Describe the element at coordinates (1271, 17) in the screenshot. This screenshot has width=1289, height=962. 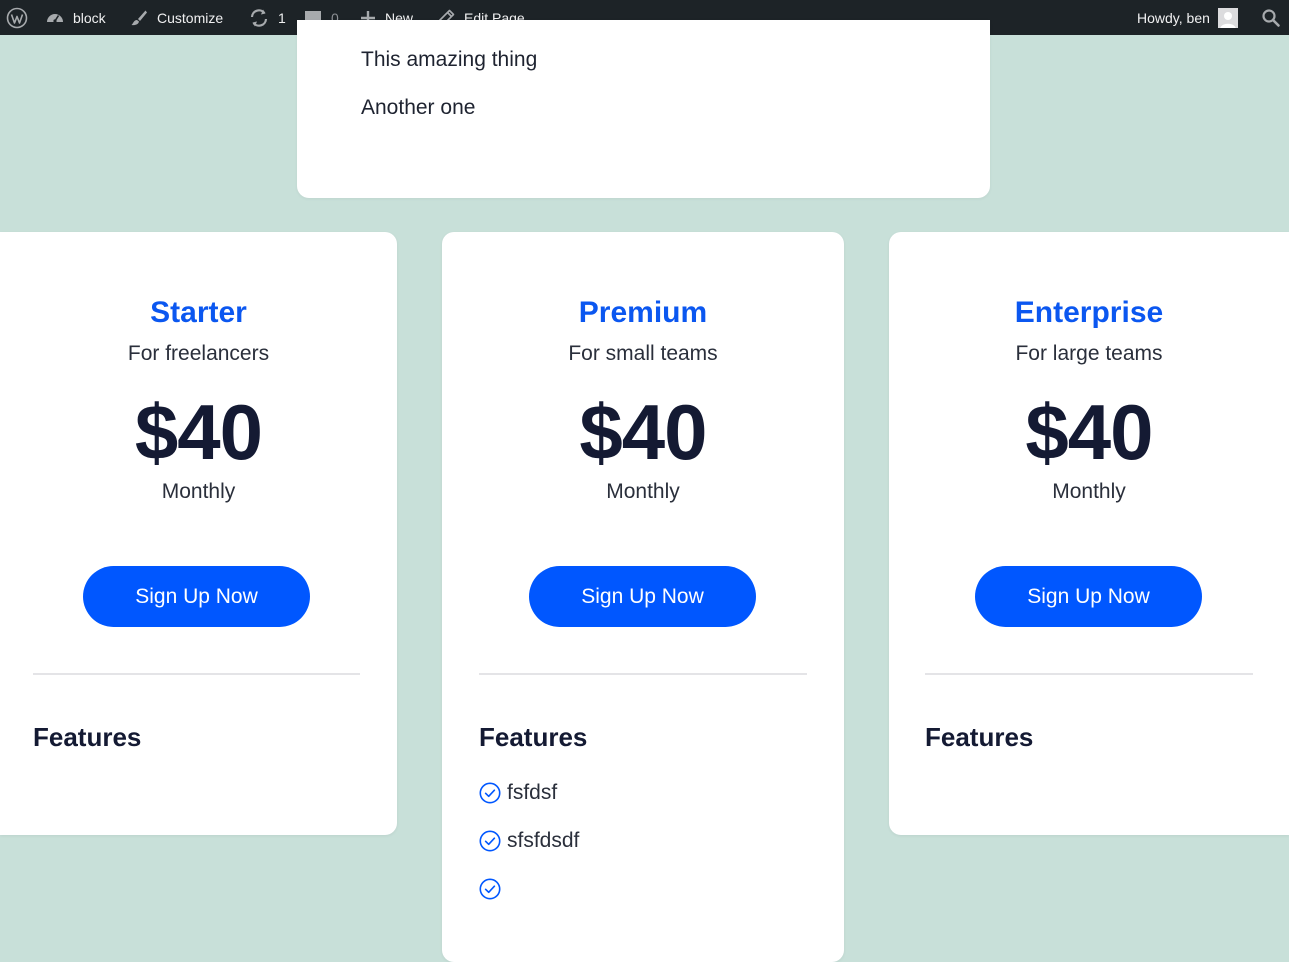
I see `search-icon` at that location.